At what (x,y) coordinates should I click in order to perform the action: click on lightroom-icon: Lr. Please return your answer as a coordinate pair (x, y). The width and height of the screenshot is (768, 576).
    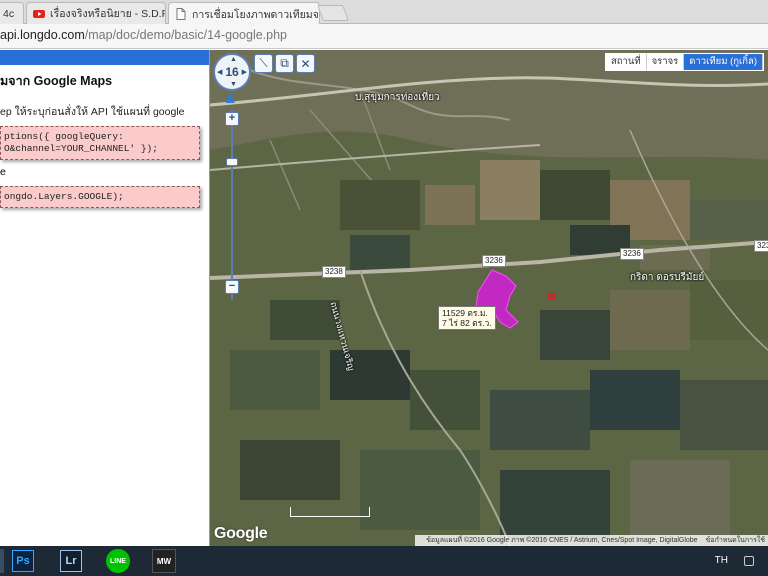
    Looking at the image, I should click on (71, 561).